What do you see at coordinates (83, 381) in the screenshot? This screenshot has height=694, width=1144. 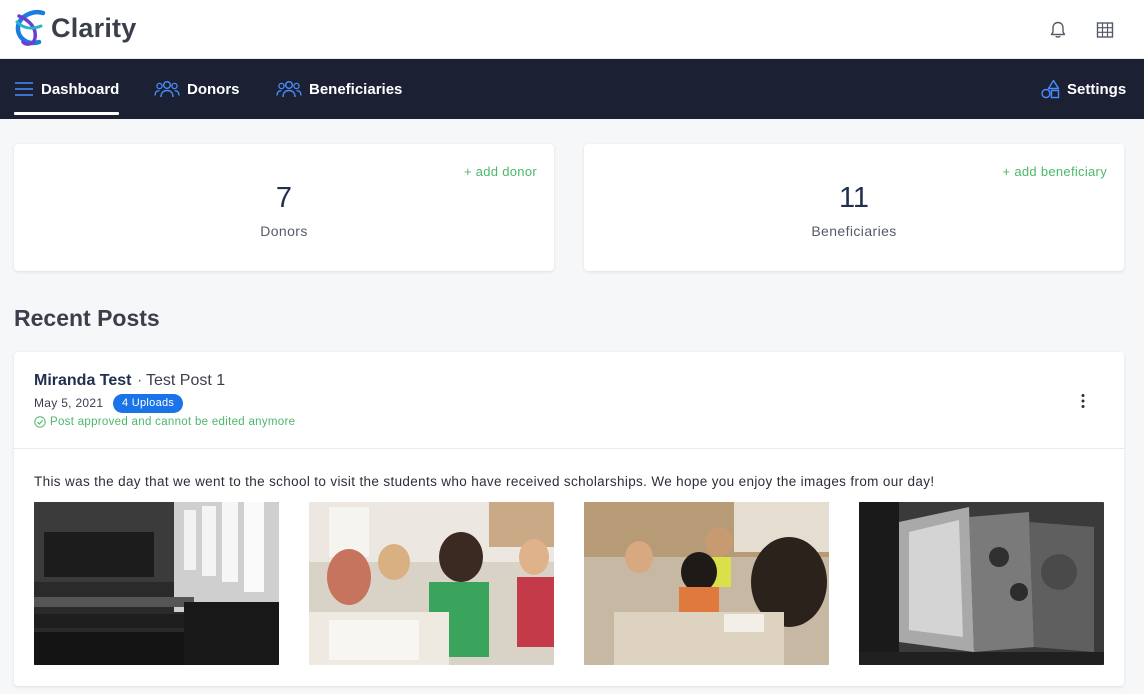 I see `post-author: Miranda Test` at bounding box center [83, 381].